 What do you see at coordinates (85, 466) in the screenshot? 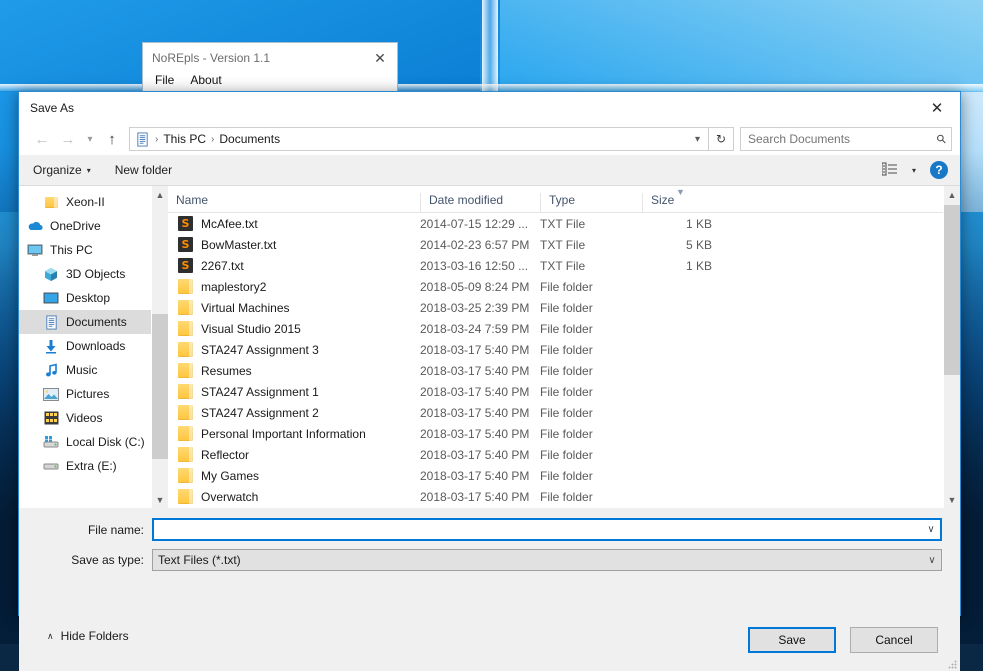
I see `sidebar-item-extra-e: Extra (E:)` at bounding box center [85, 466].